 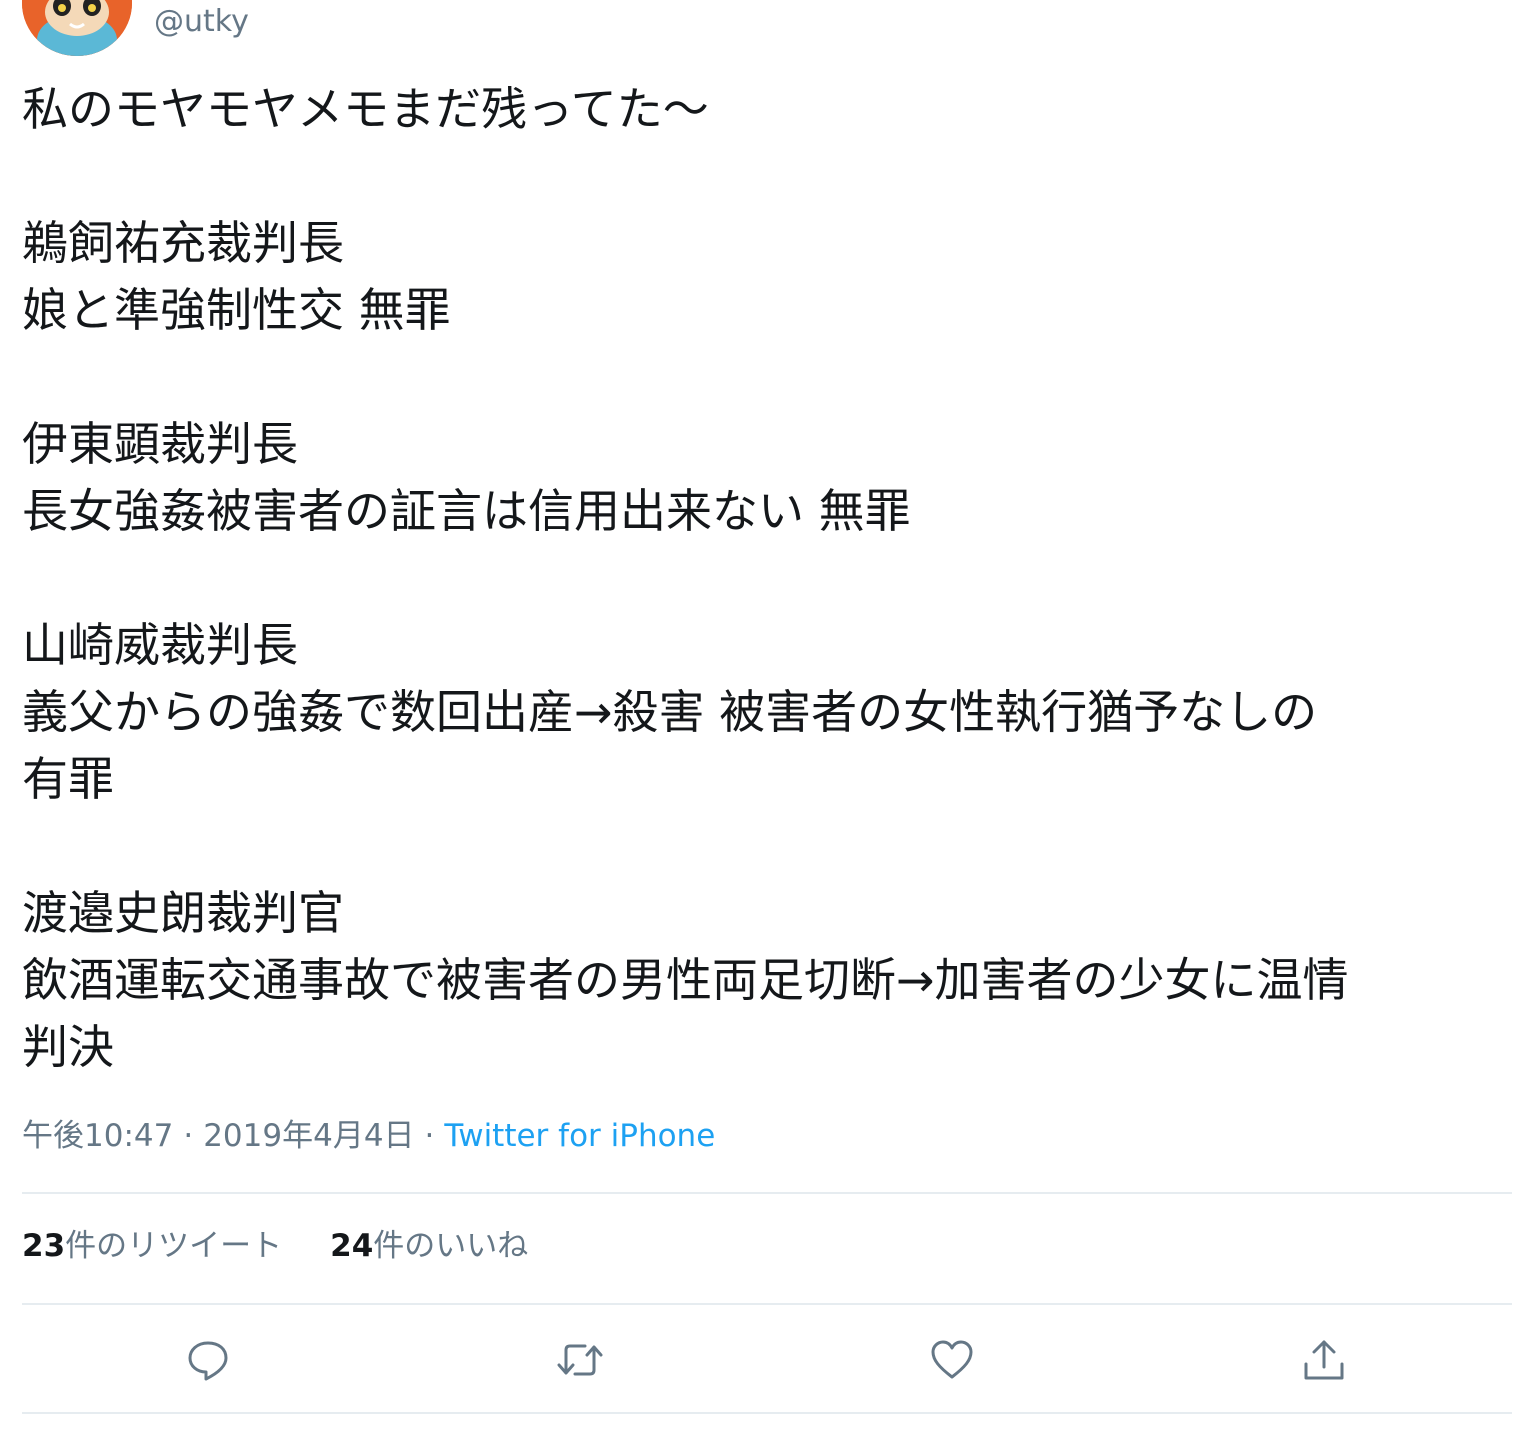 I want to click on avatar-image, so click(x=77, y=28).